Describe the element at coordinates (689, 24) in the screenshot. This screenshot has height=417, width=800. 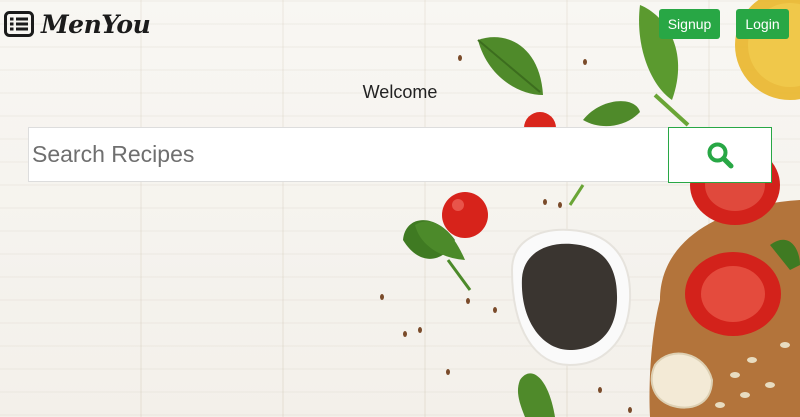
I see `signup-button: Signup` at that location.